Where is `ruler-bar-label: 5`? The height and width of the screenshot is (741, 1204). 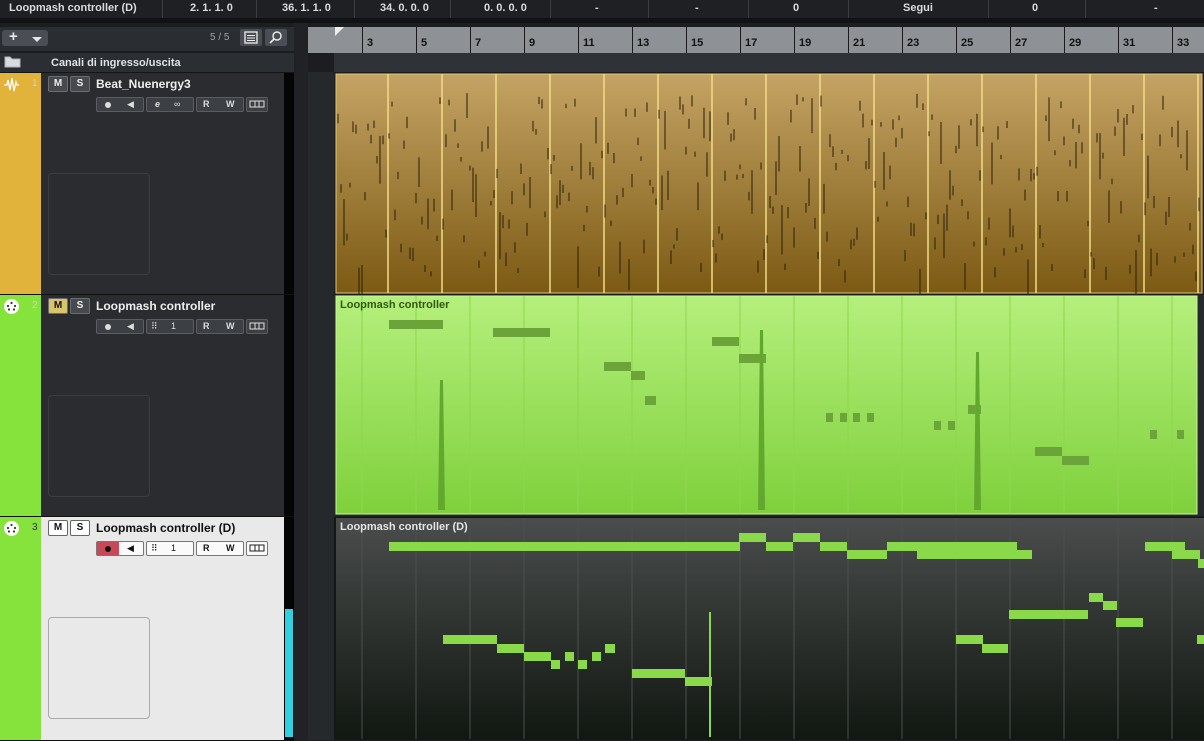 ruler-bar-label: 5 is located at coordinates (424, 43).